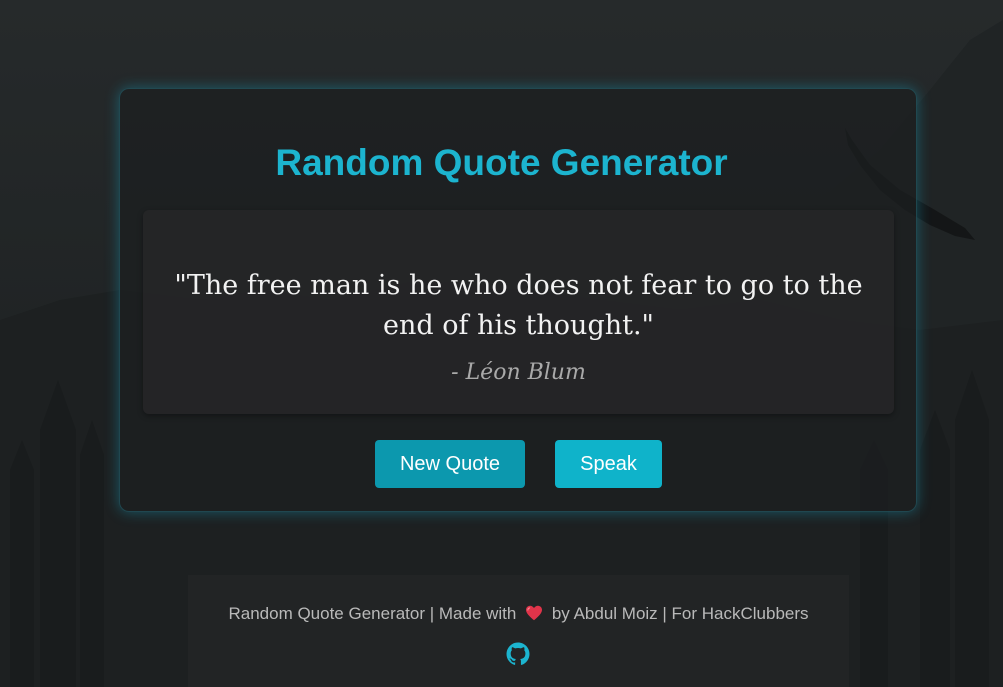 The image size is (1003, 687). What do you see at coordinates (534, 615) in the screenshot?
I see `heart-icon` at bounding box center [534, 615].